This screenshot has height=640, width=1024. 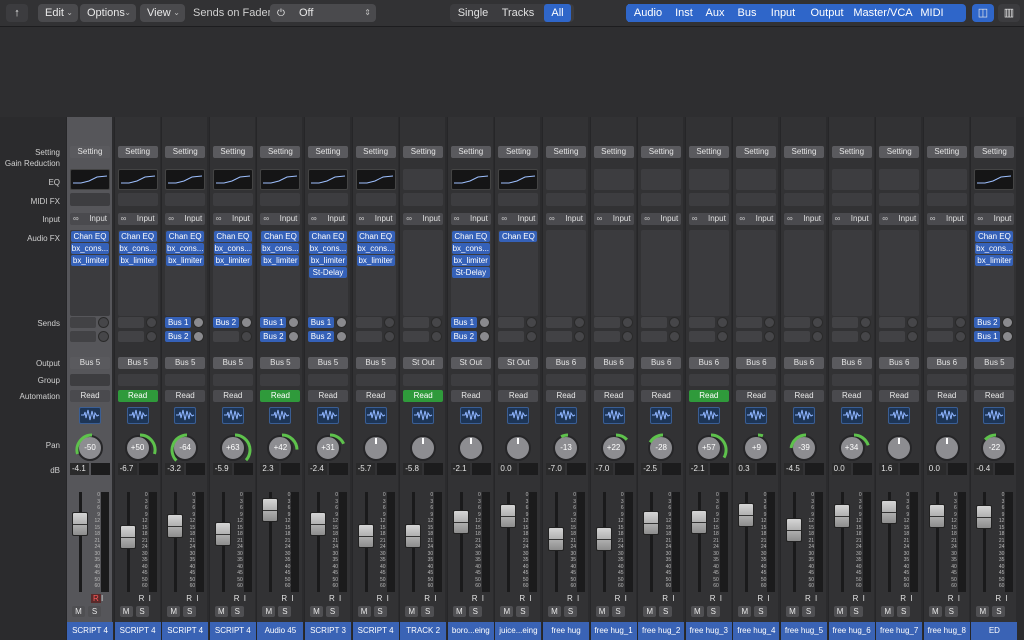 What do you see at coordinates (854, 447) in the screenshot?
I see `pan-knob: +34` at bounding box center [854, 447].